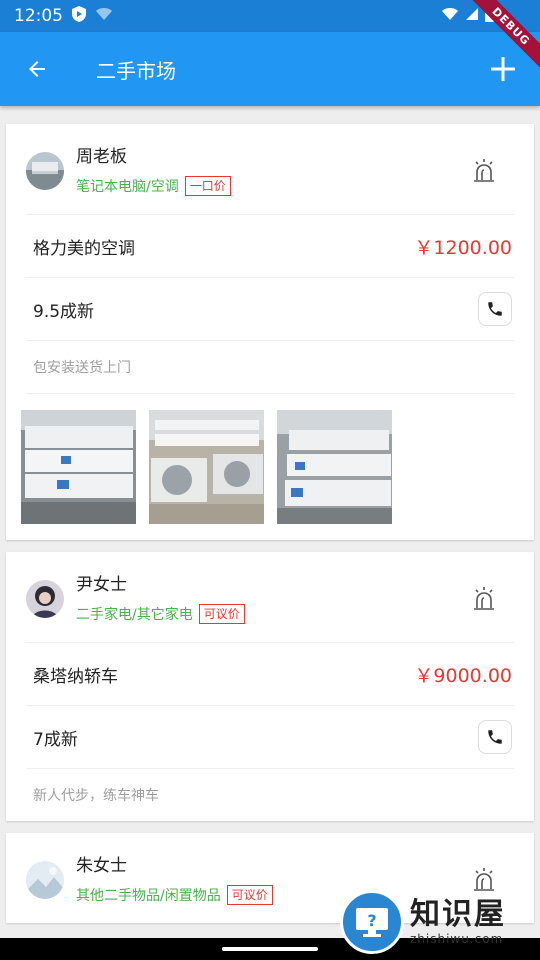 The width and height of the screenshot is (540, 960). I want to click on item-description: 新人代步，练车神车, so click(96, 796).